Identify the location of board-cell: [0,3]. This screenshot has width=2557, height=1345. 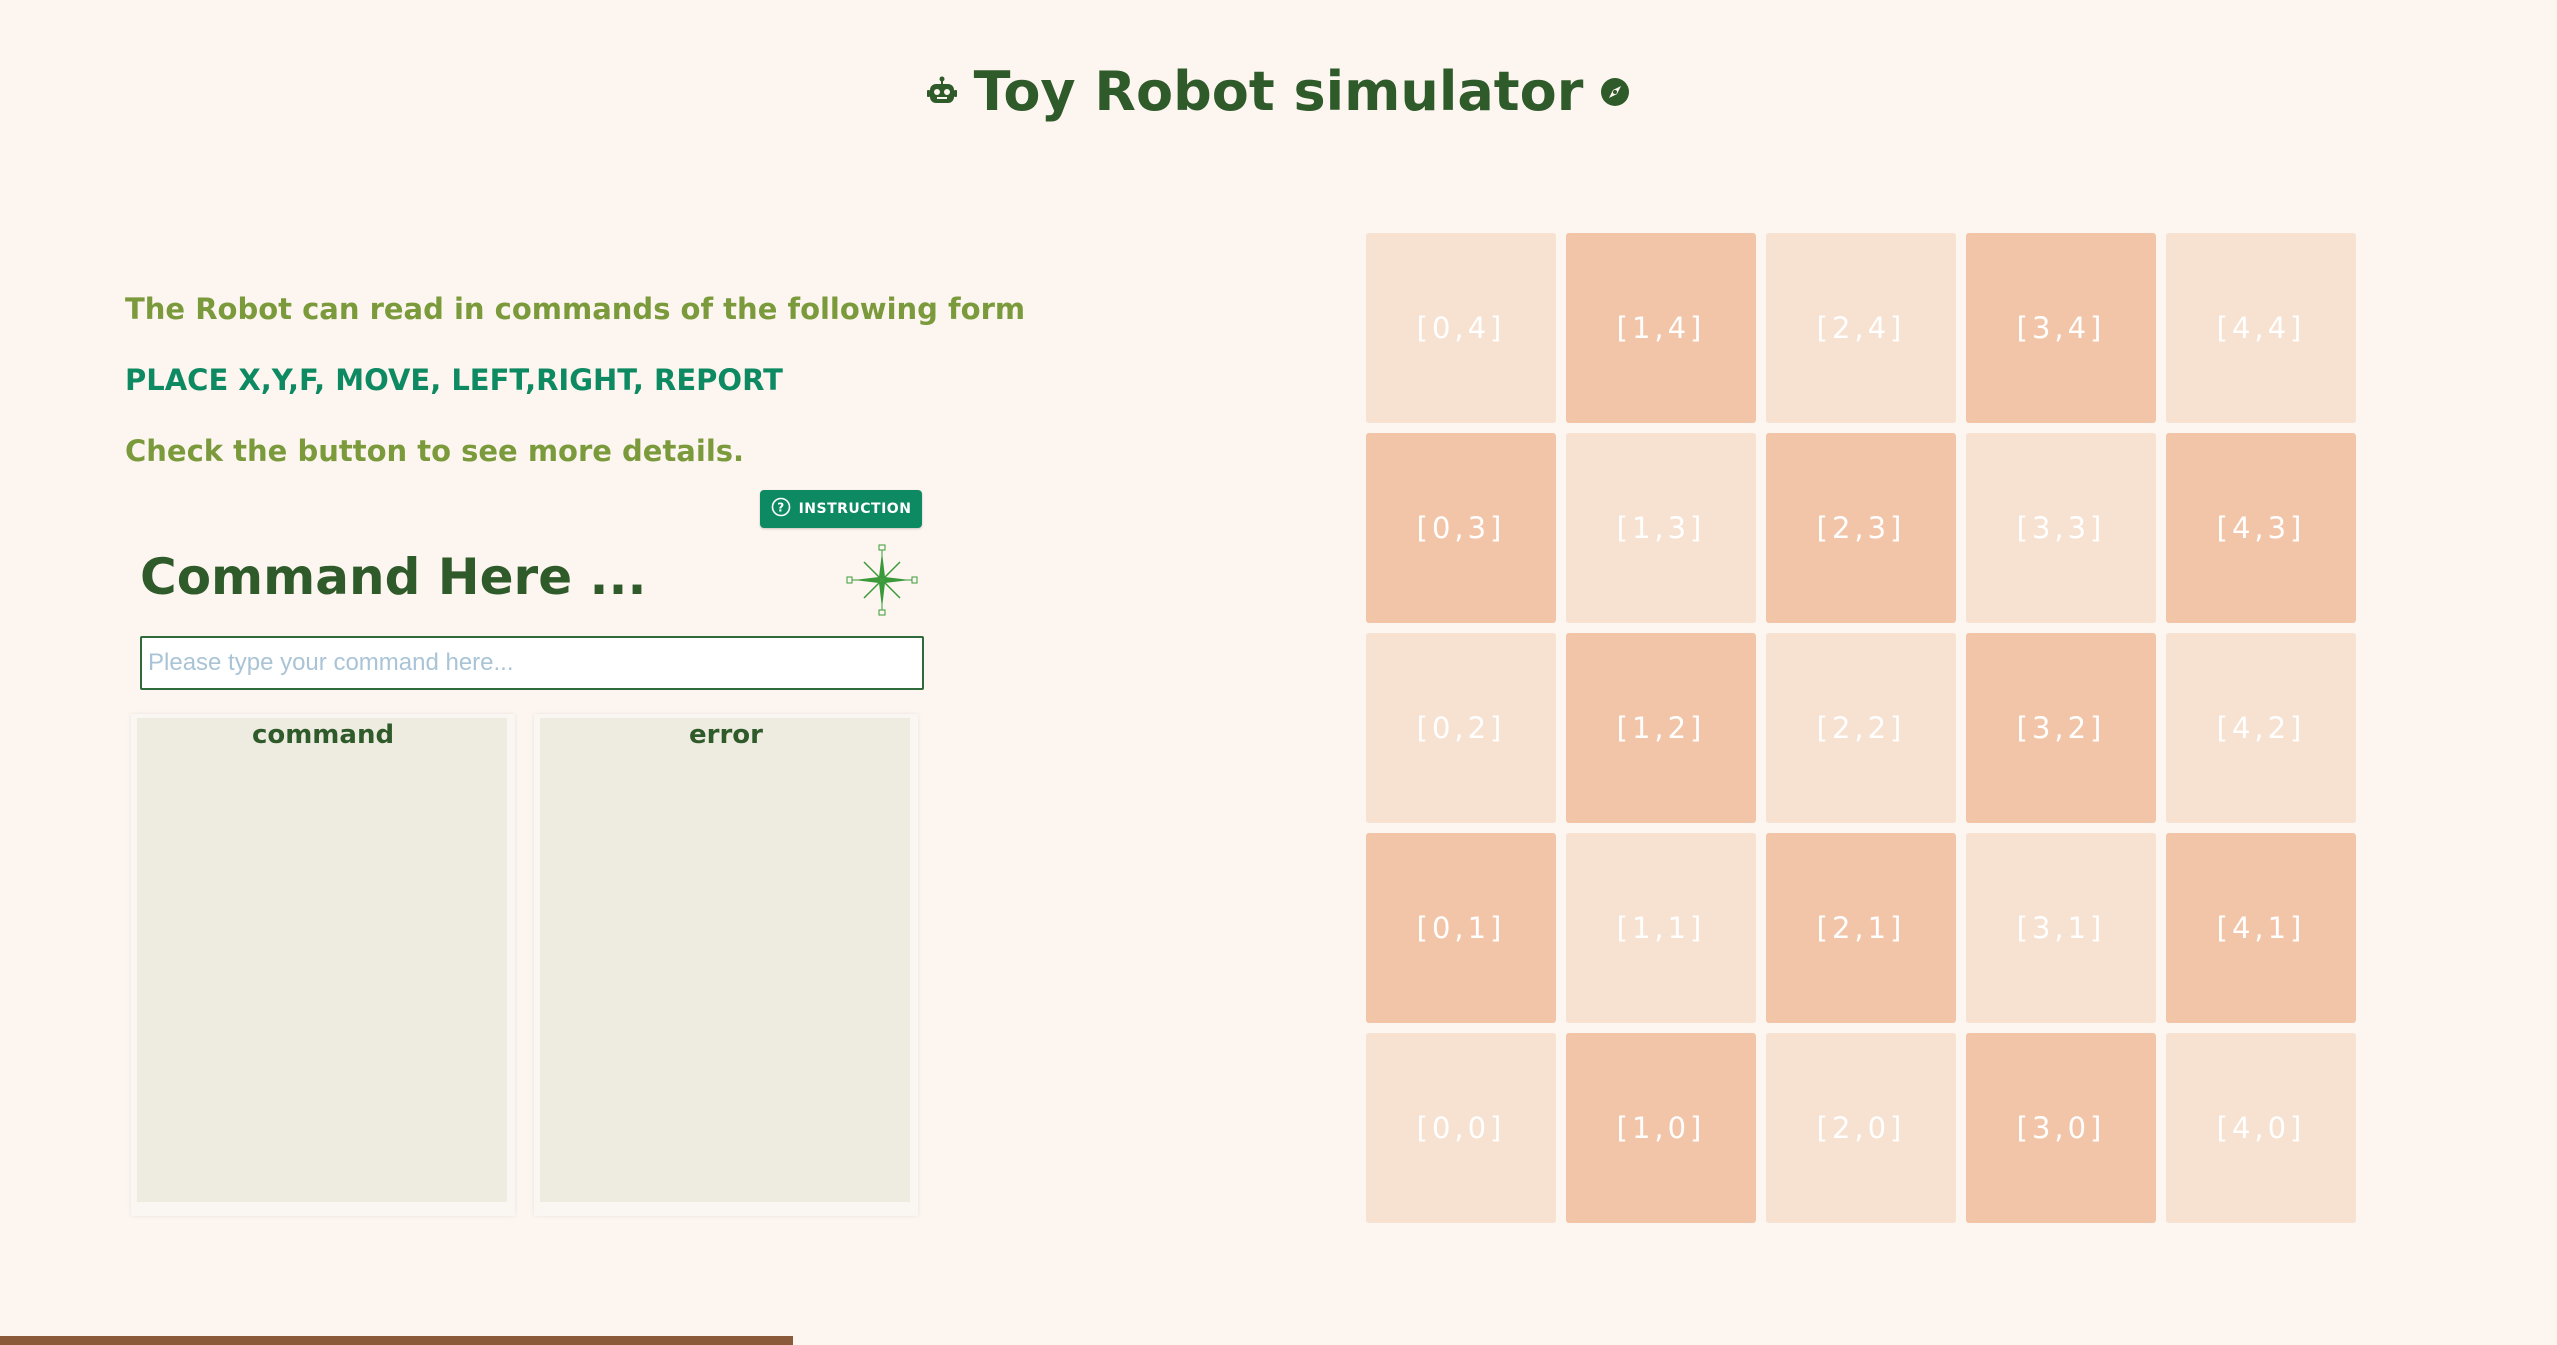
(1461, 528).